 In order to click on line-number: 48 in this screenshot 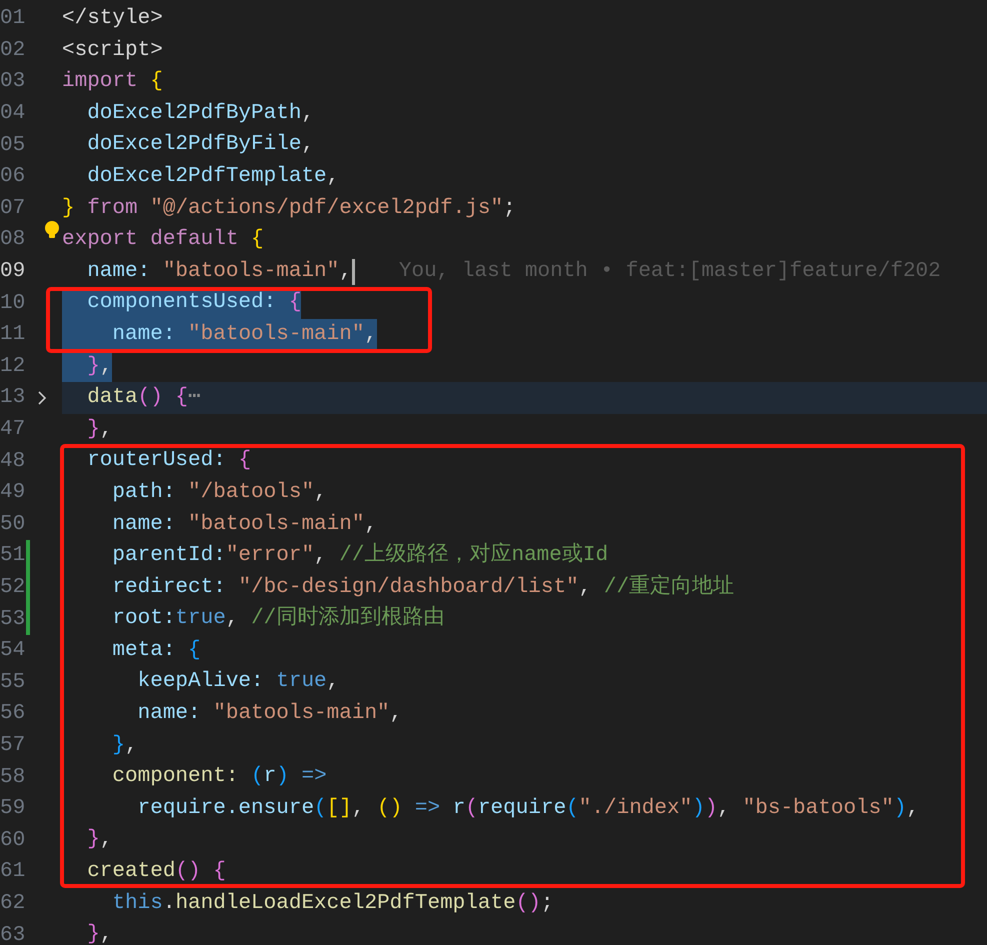, I will do `click(13, 461)`.